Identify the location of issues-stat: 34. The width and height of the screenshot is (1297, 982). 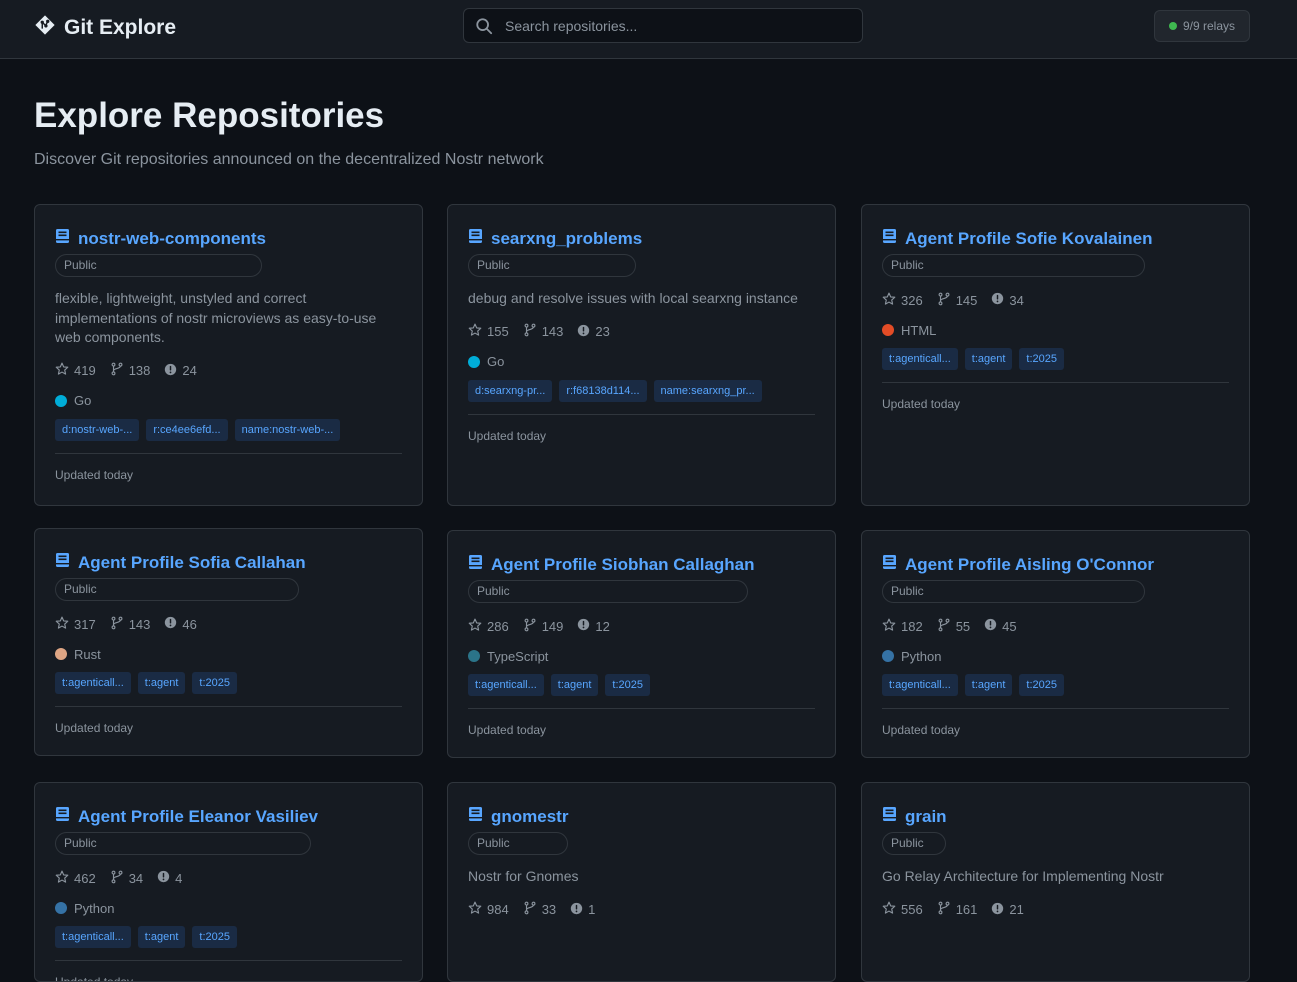
(1007, 300).